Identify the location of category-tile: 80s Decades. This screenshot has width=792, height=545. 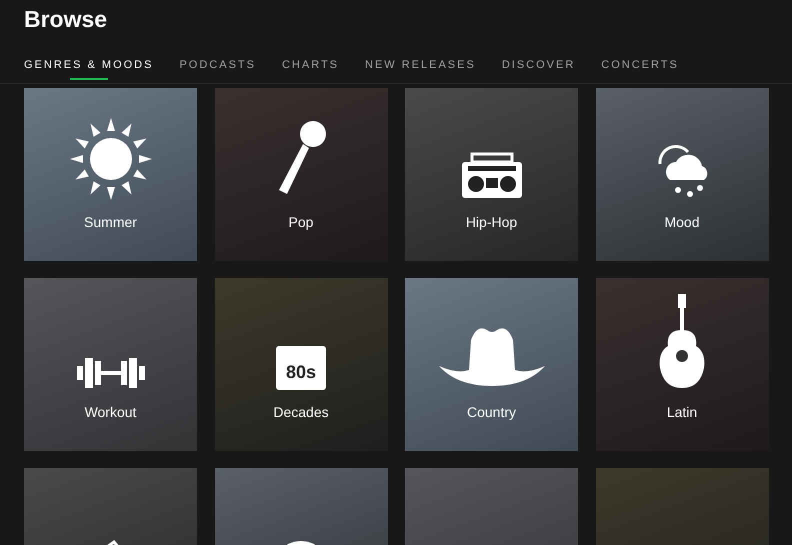
(301, 364).